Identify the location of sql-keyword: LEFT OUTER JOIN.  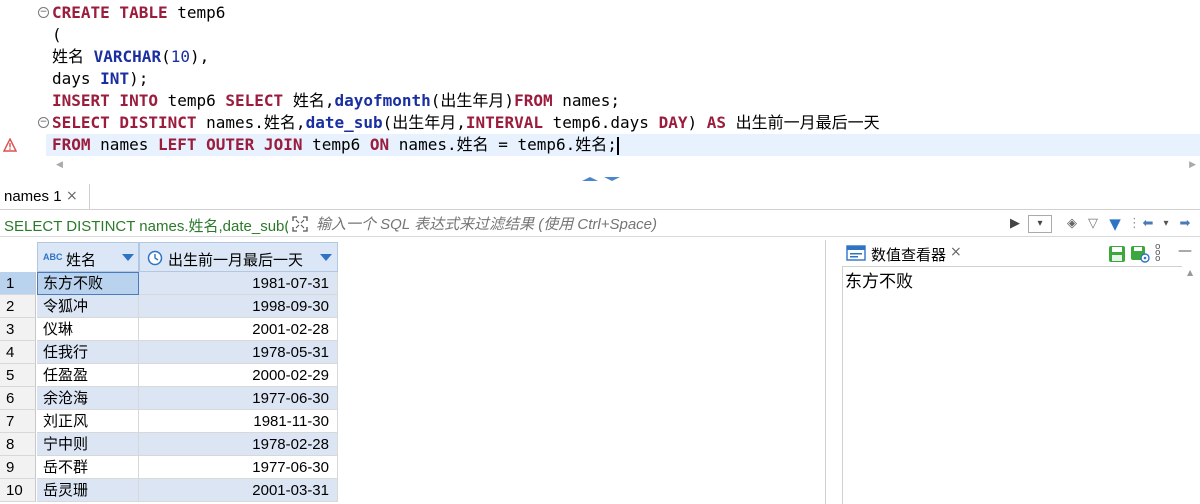
(235, 144).